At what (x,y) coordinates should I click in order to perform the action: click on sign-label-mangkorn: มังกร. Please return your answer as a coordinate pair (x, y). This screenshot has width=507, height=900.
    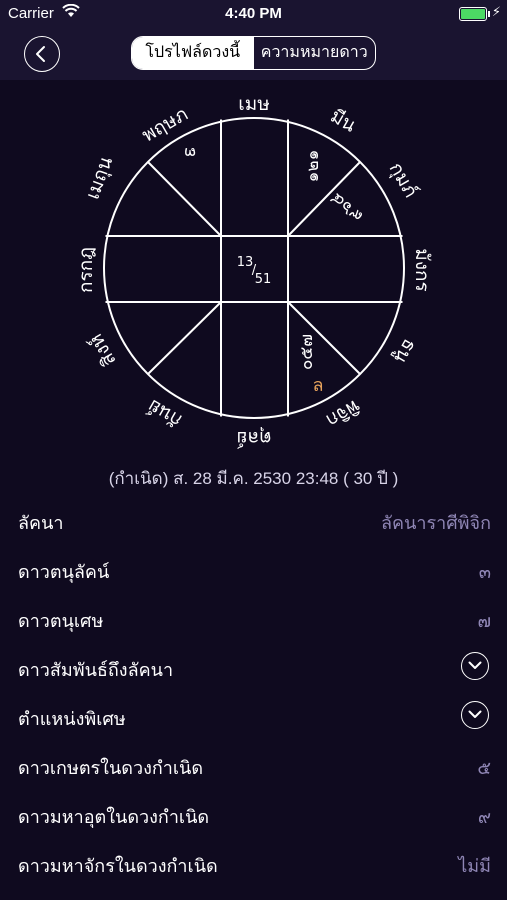
    Looking at the image, I should click on (422, 270).